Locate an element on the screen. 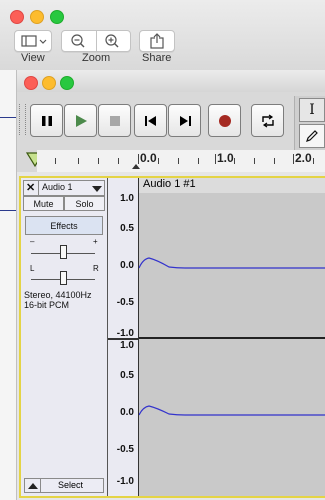  ruler-label-0: 0.0 is located at coordinates (148, 158).